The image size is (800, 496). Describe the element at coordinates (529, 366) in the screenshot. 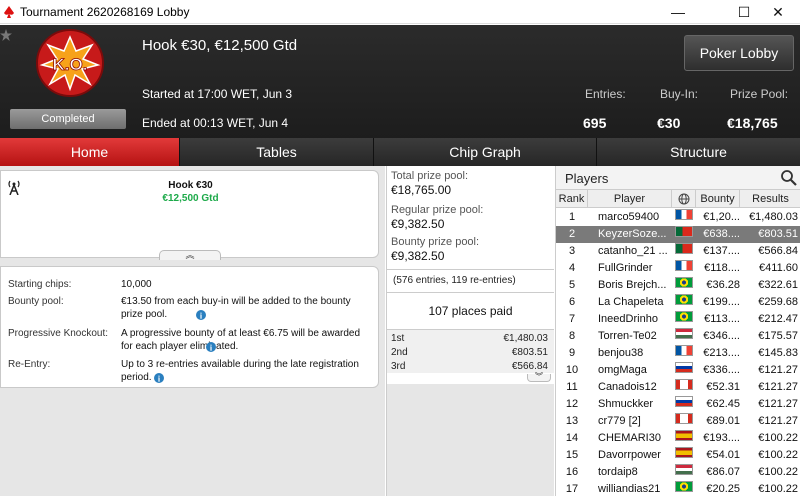

I see `payout-amount: €566.84` at that location.